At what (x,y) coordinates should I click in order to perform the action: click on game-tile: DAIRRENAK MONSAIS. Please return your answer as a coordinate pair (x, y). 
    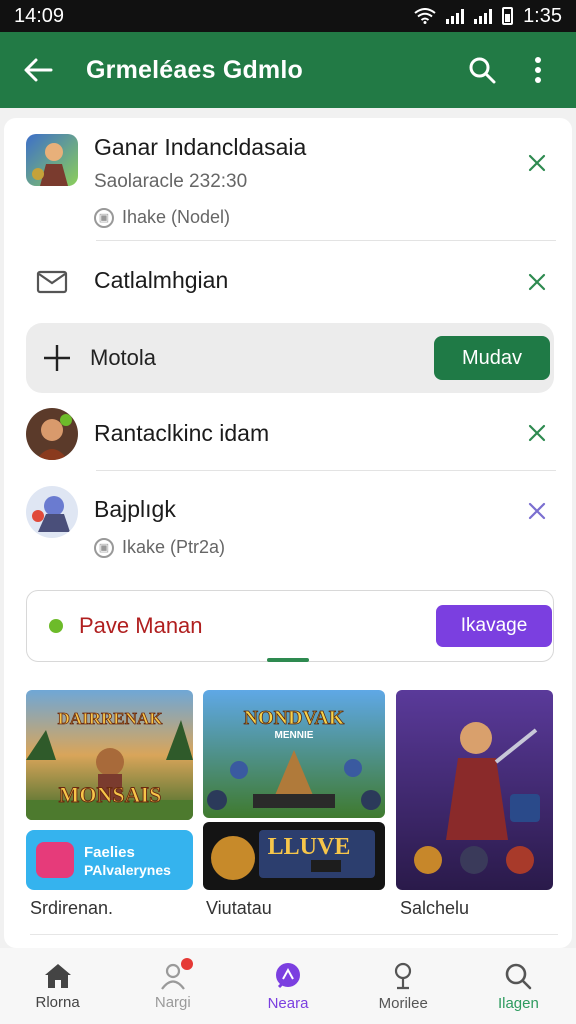
    Looking at the image, I should click on (109, 755).